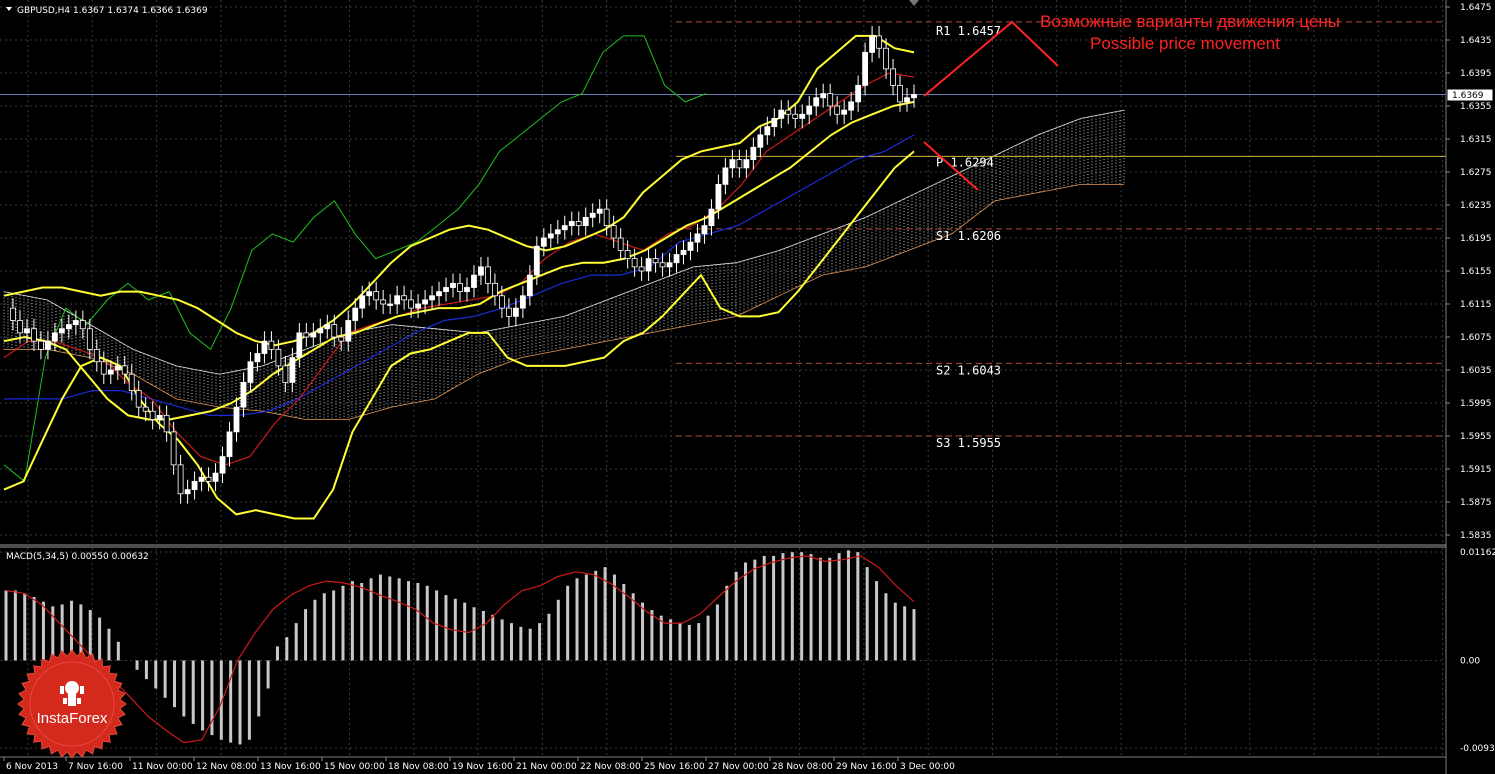 This screenshot has width=1495, height=774. What do you see at coordinates (1476, 173) in the screenshot?
I see `price-tick-label: 1.6275` at bounding box center [1476, 173].